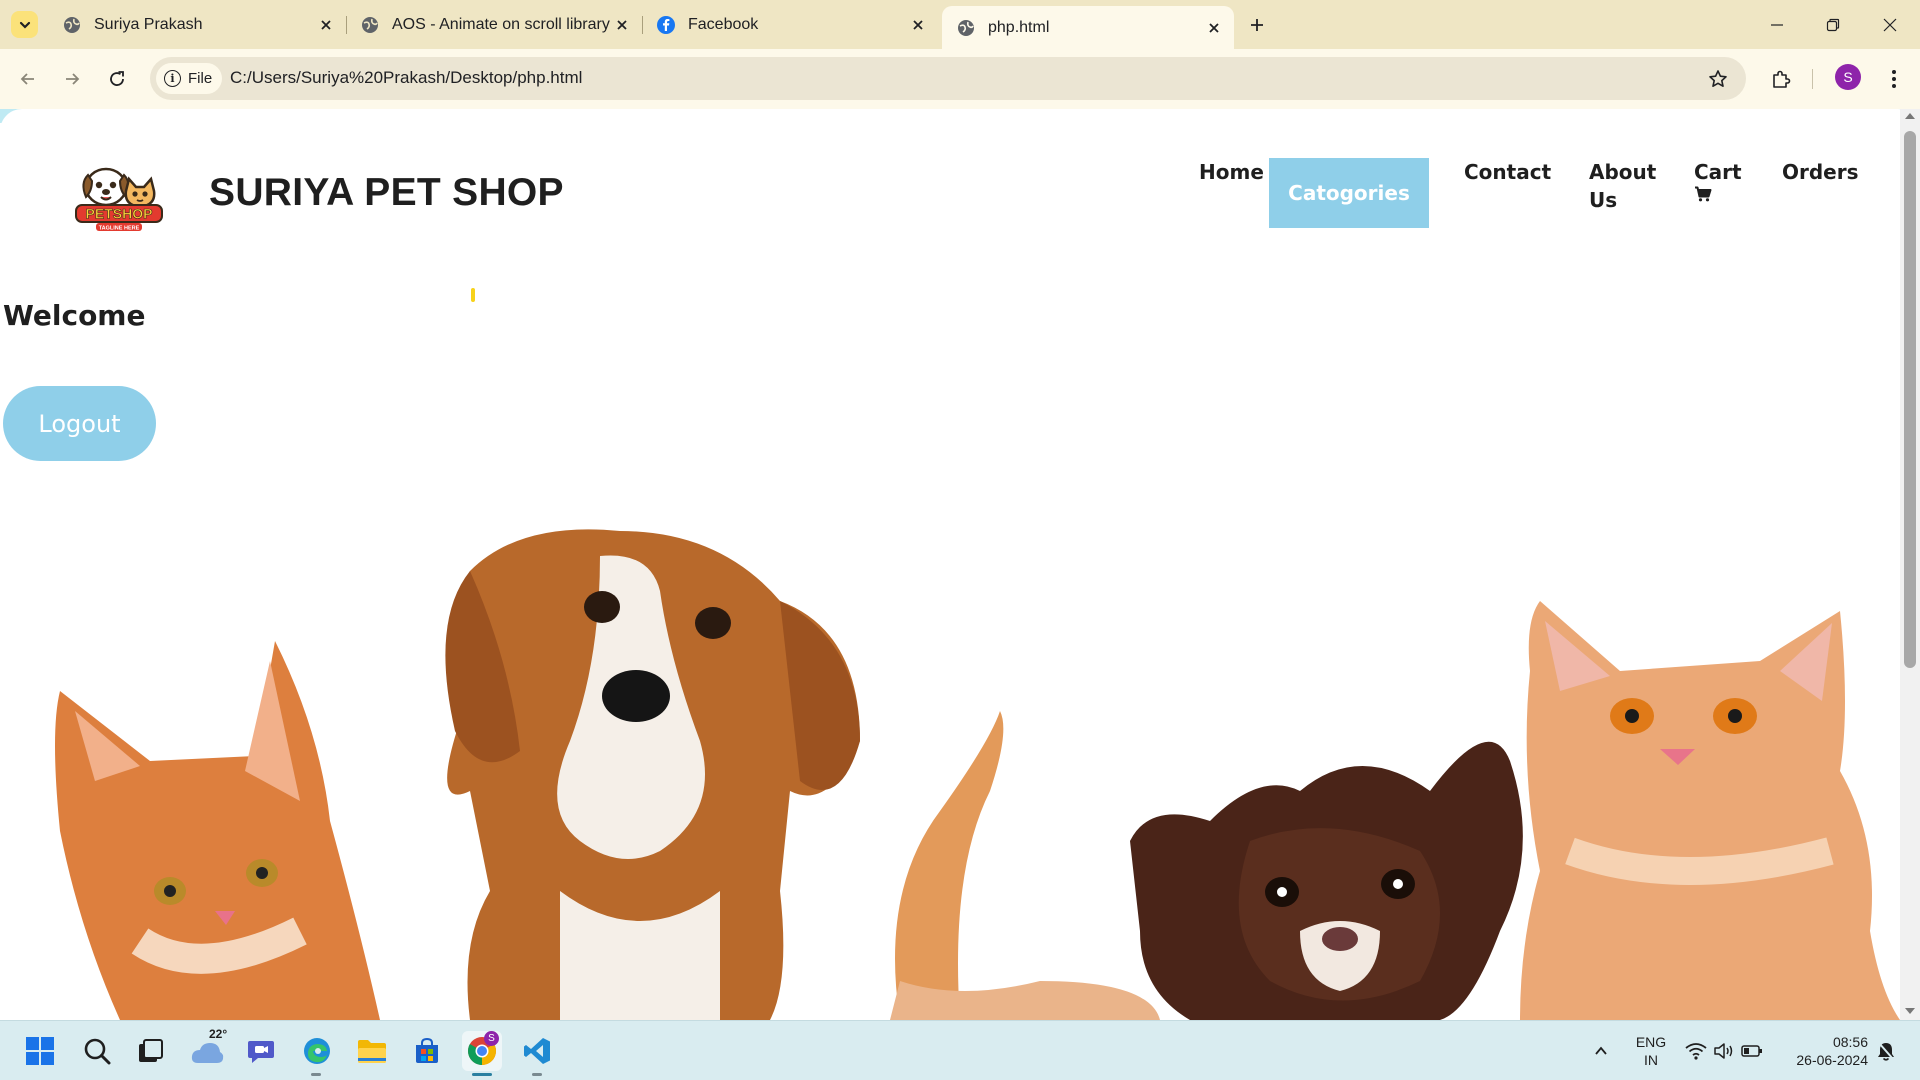 This screenshot has width=1920, height=1080. I want to click on store-icon, so click(427, 1050).